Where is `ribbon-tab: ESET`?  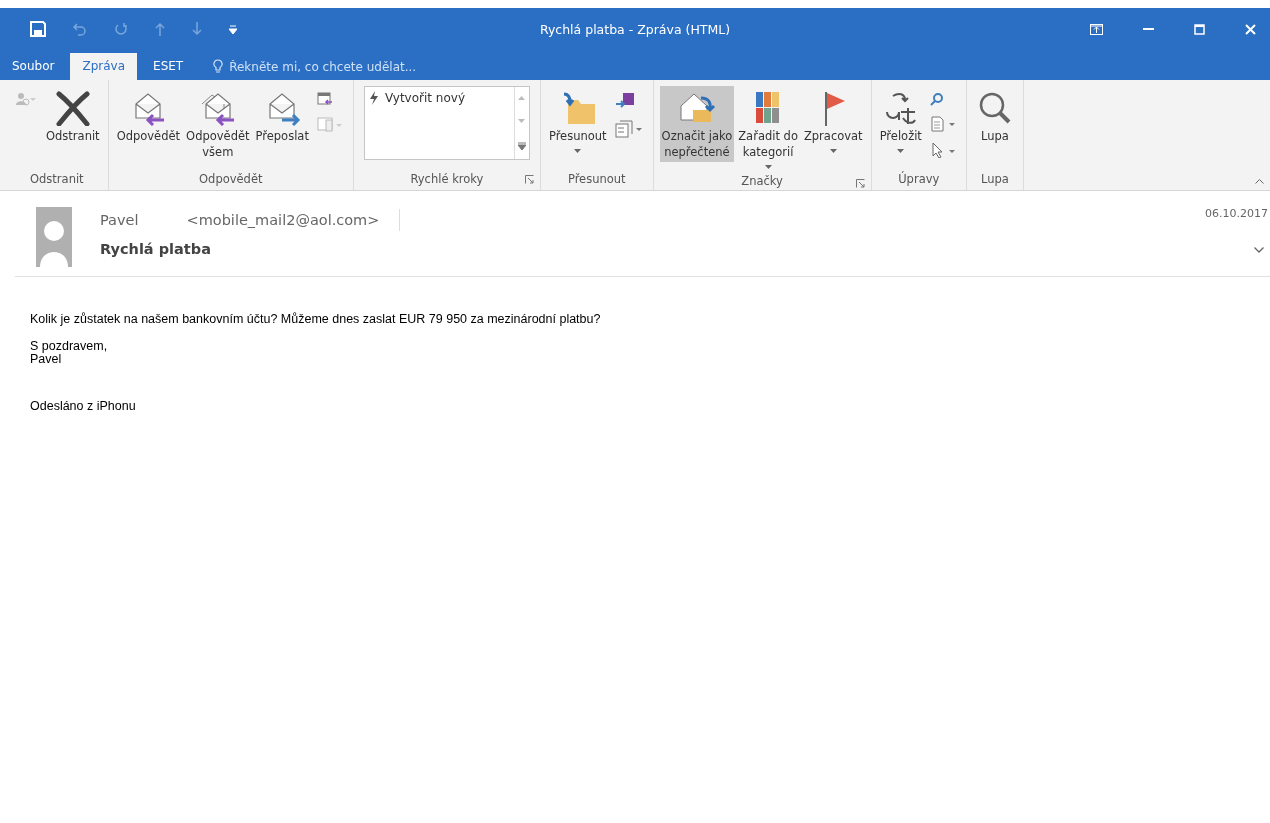
ribbon-tab: ESET is located at coordinates (168, 66).